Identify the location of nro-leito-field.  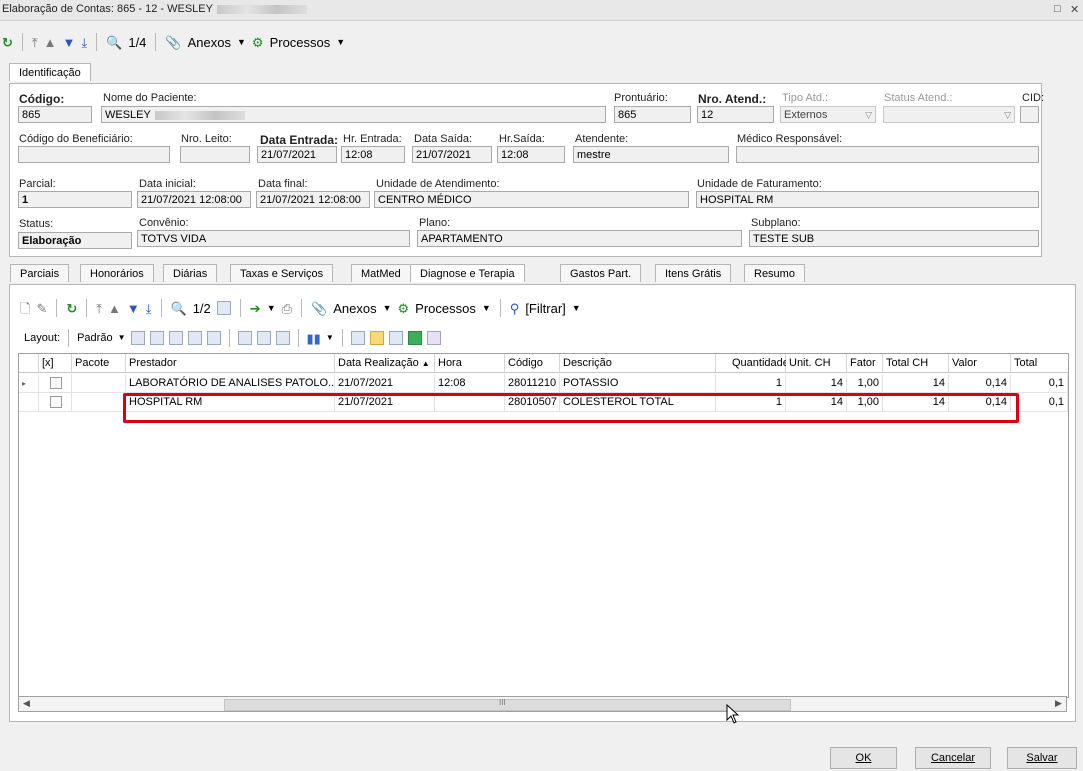
(215, 154).